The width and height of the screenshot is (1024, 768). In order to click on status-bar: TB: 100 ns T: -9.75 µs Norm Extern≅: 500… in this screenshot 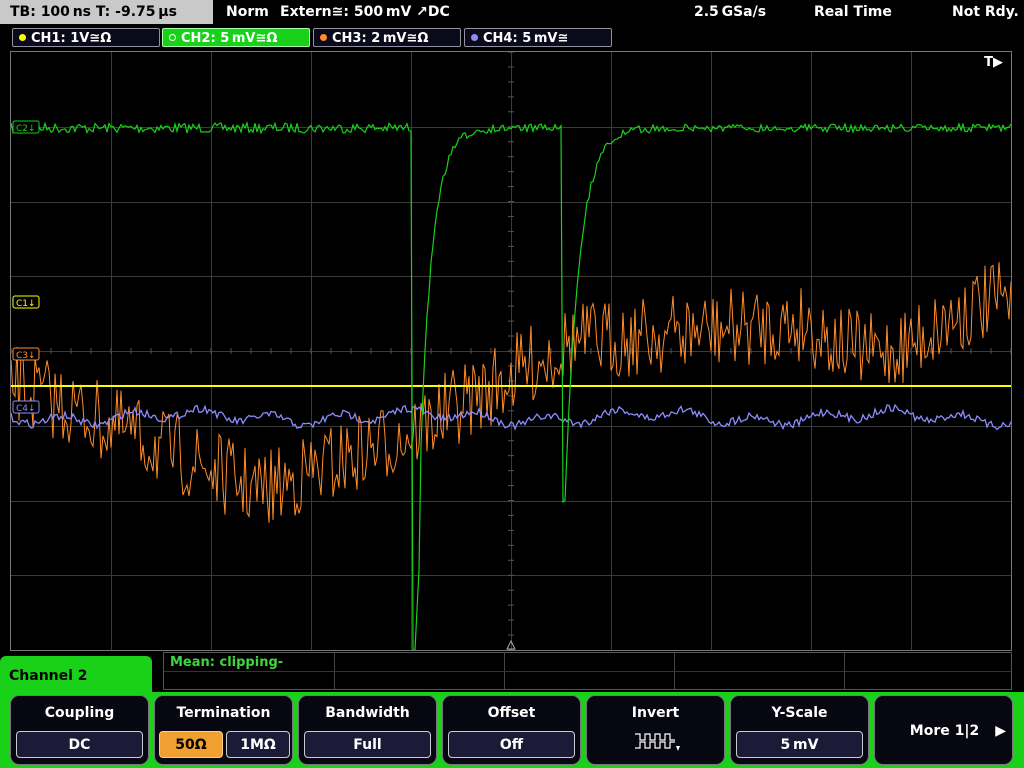, I will do `click(512, 12)`.